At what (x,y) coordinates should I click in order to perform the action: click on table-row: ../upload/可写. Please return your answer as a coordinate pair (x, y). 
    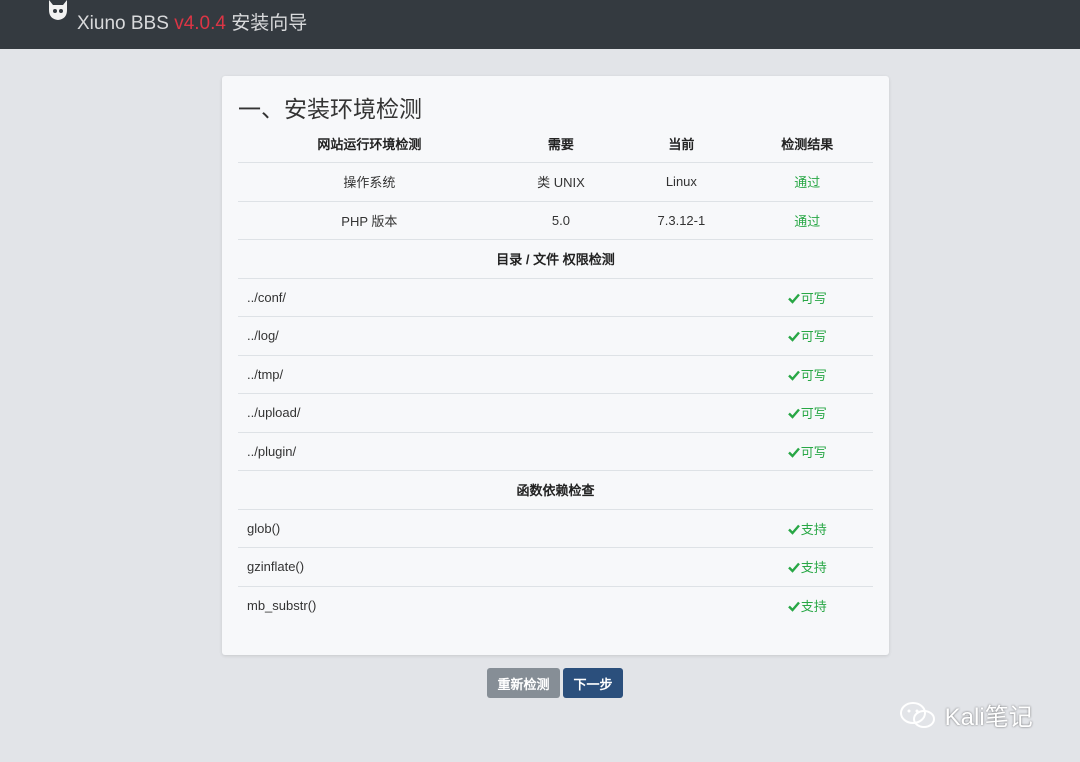
    Looking at the image, I should click on (555, 412).